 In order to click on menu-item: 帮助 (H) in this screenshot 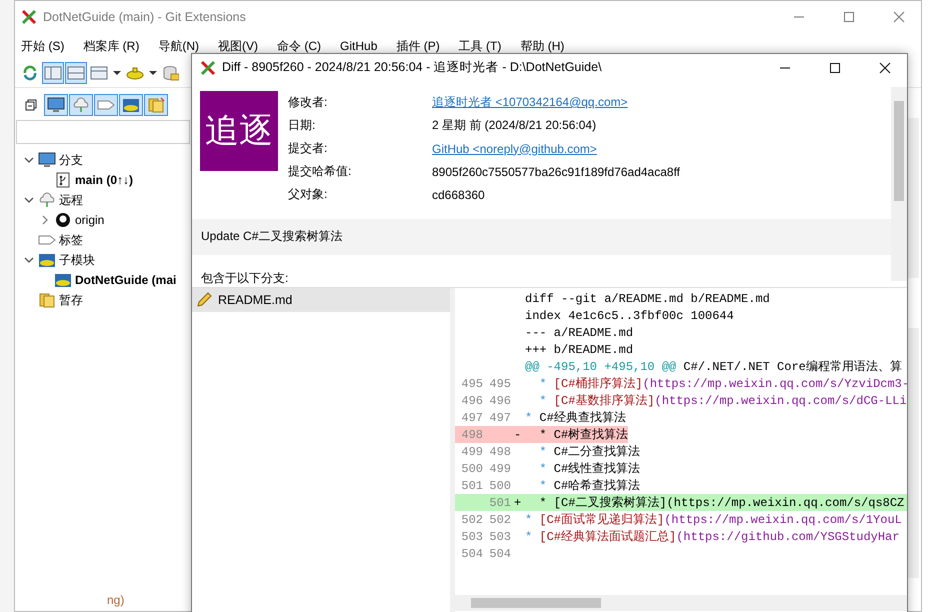, I will do `click(542, 46)`.